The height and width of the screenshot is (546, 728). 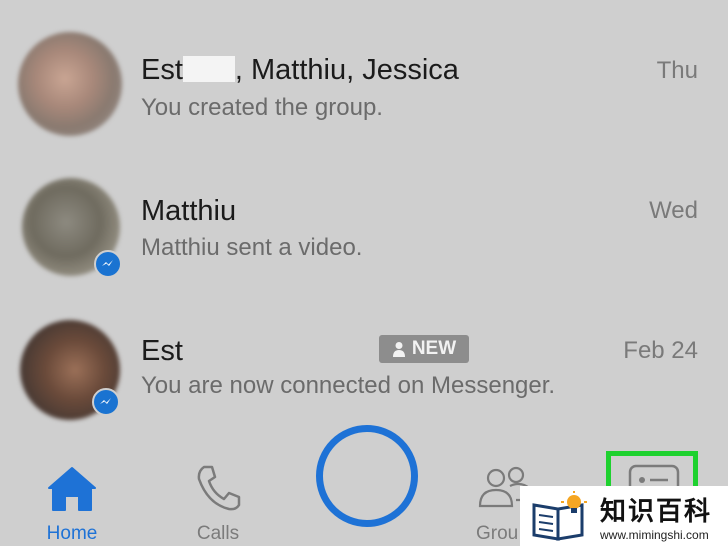 I want to click on book-lightbulb-logo, so click(x=559, y=516).